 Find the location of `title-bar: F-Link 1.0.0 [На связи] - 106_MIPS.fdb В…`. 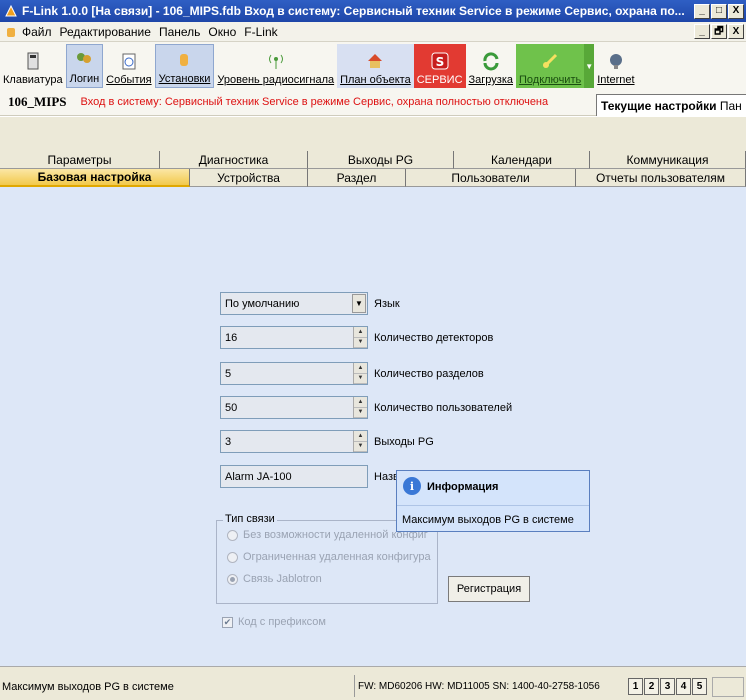

title-bar: F-Link 1.0.0 [На связи] - 106_MIPS.fdb В… is located at coordinates (373, 11).